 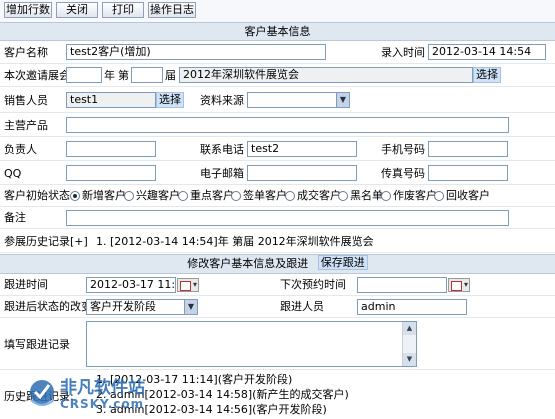 I want to click on followup-time-input: 2012-03-17 11:15, so click(x=131, y=285).